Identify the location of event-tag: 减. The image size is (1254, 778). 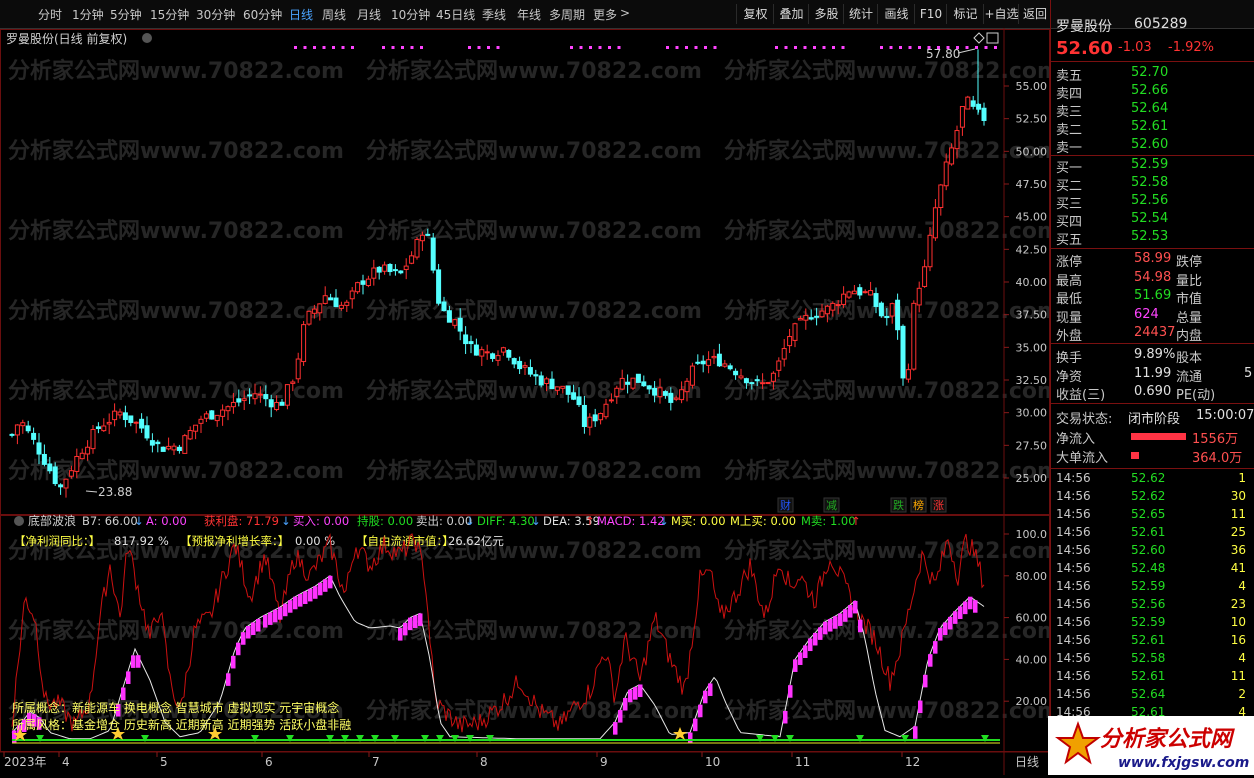
(831, 505).